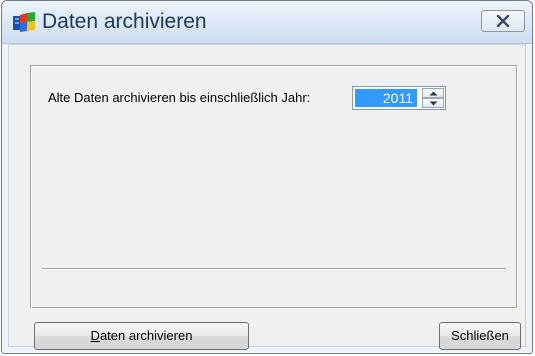  What do you see at coordinates (24, 22) in the screenshot?
I see `app-icon` at bounding box center [24, 22].